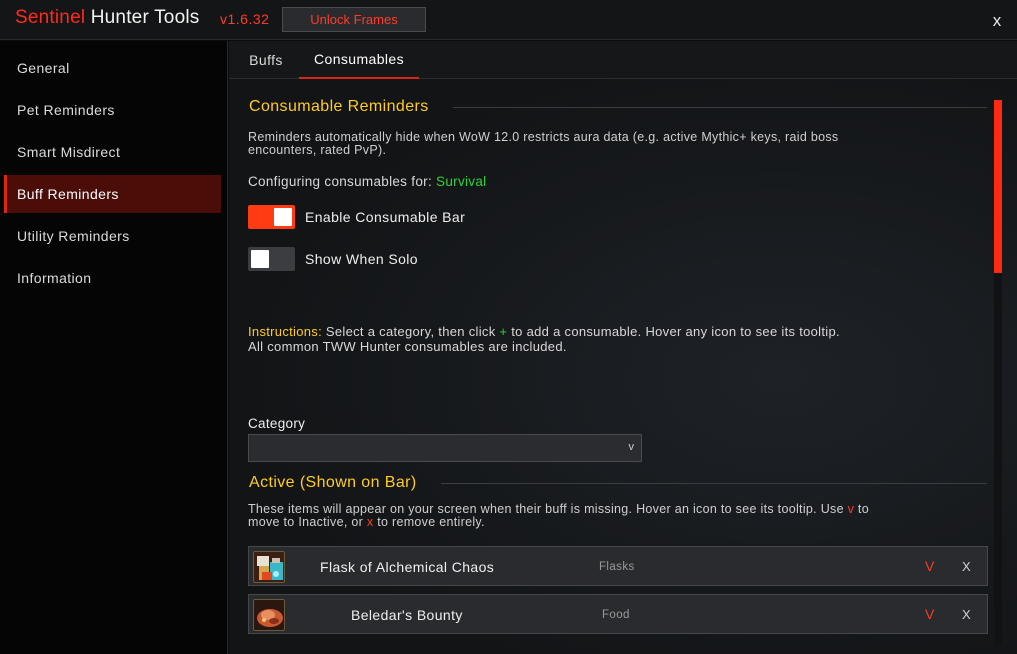 The width and height of the screenshot is (1017, 654). I want to click on tab-consumables: Consumables, so click(359, 60).